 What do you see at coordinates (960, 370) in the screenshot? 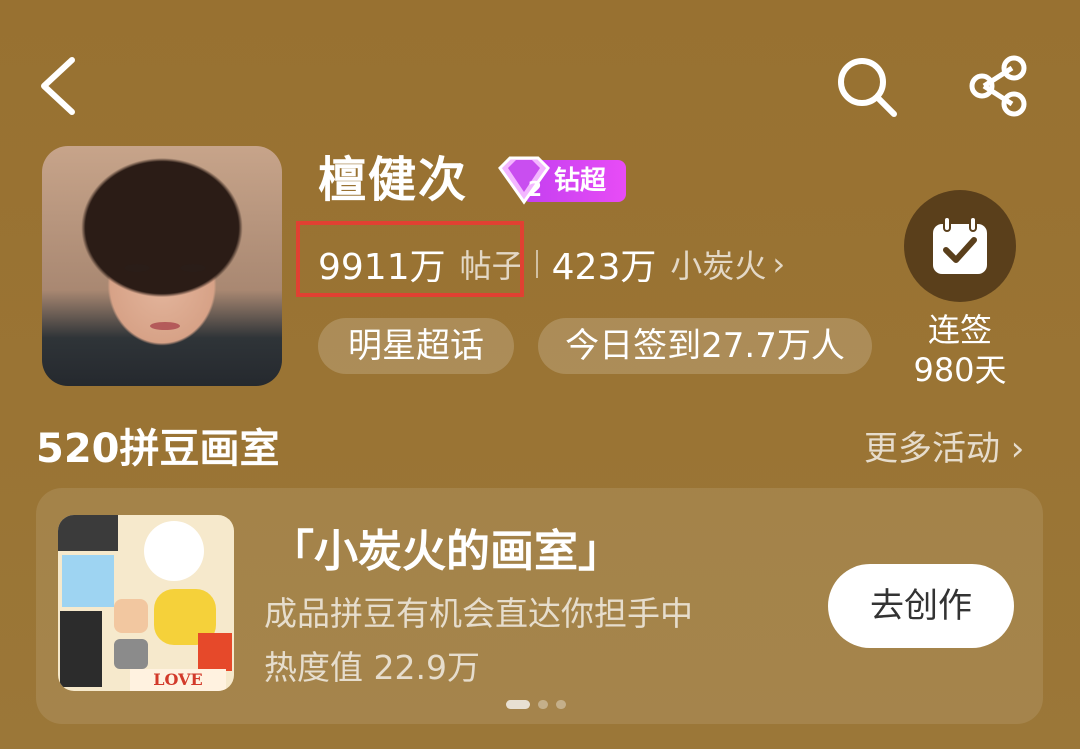
I see `checkin-days: 980天` at bounding box center [960, 370].